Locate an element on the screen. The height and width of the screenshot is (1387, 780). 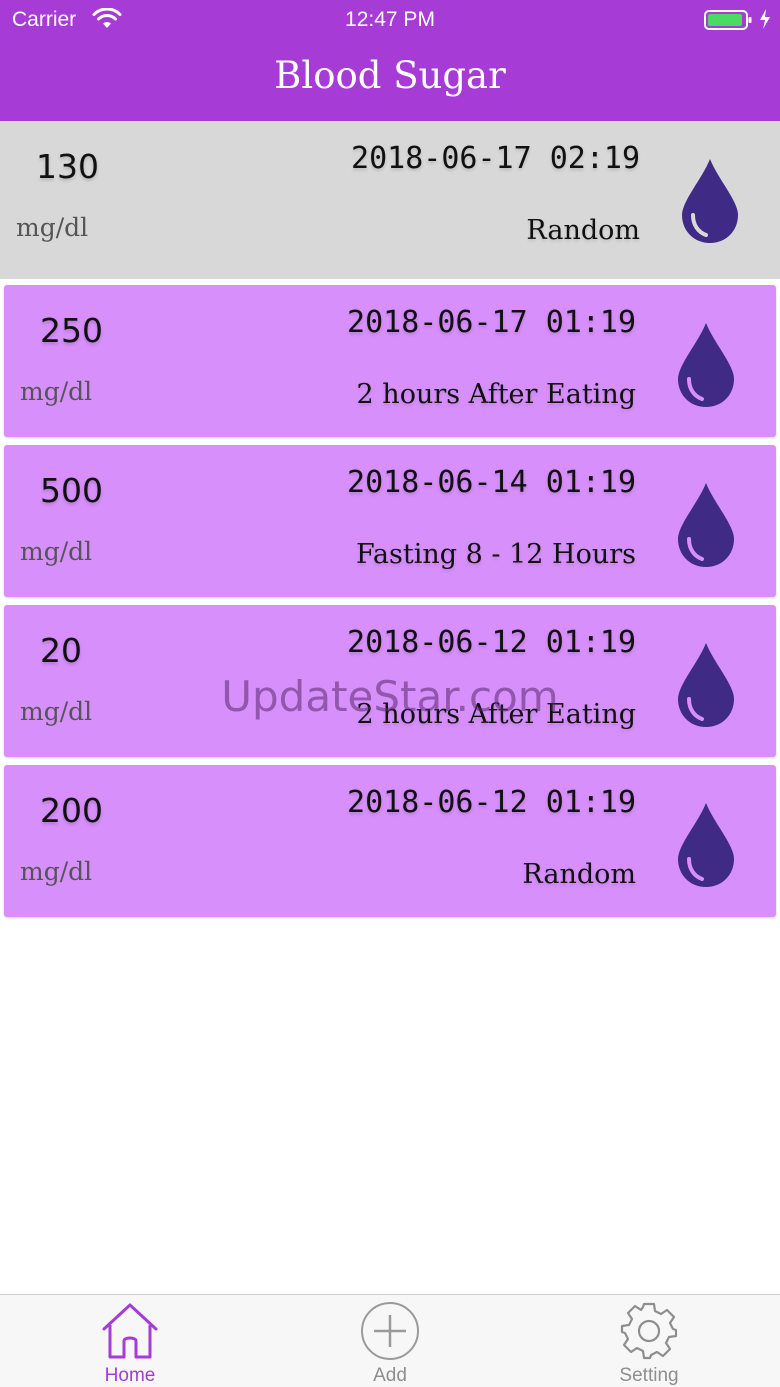
status-time: 12:47 PM is located at coordinates (390, 19).